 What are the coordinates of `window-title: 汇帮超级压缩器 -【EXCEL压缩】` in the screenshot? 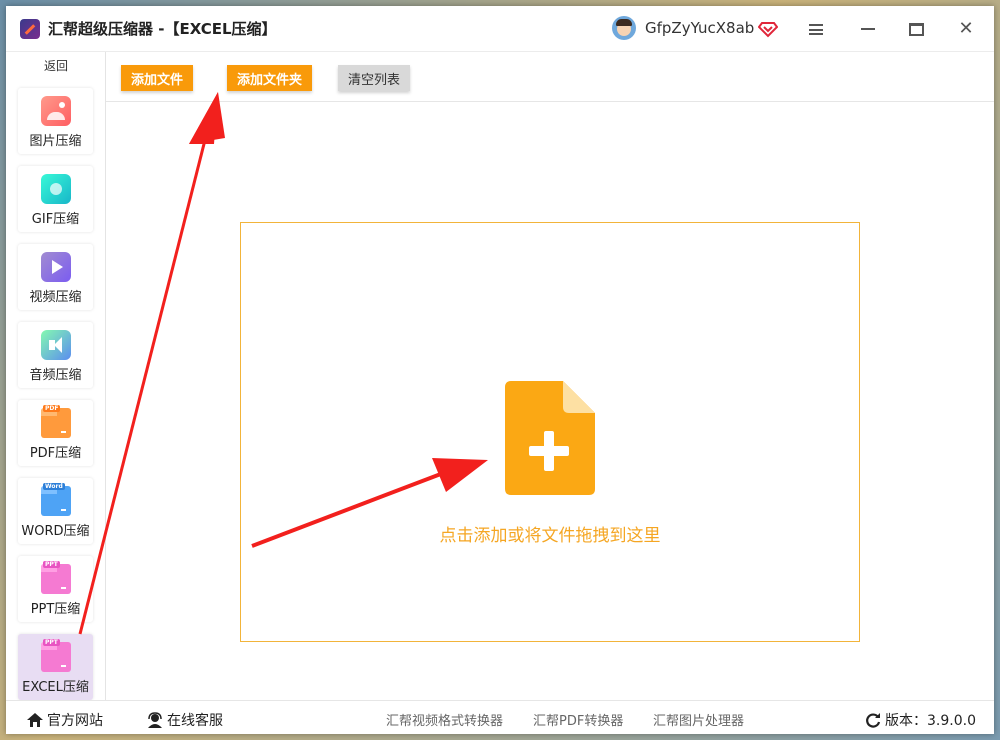 It's located at (162, 29).